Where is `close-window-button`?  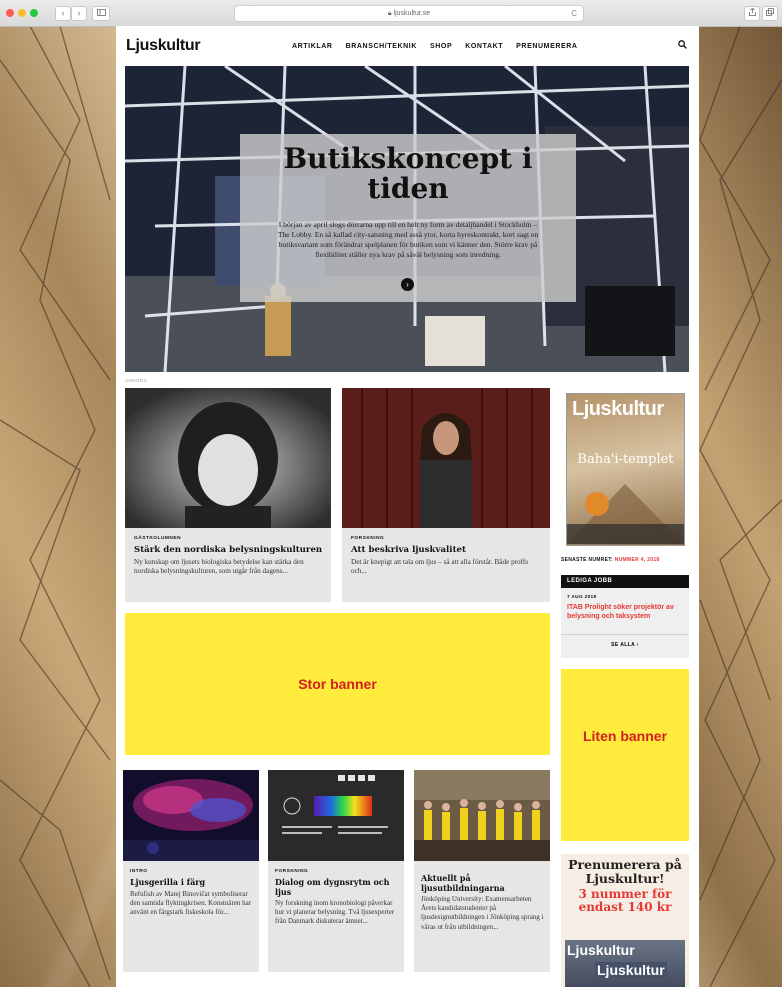 close-window-button is located at coordinates (10, 13).